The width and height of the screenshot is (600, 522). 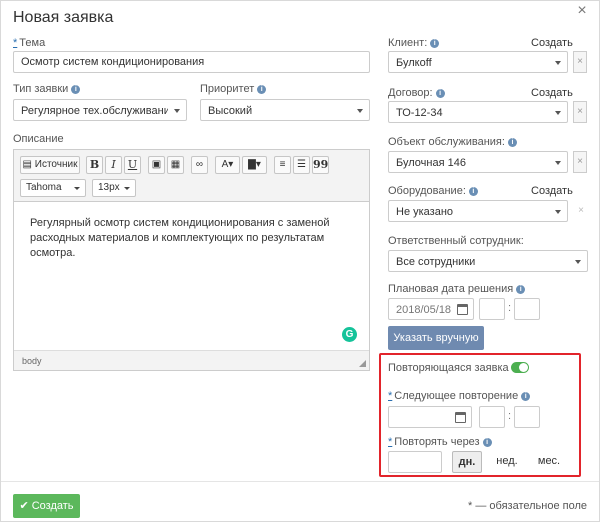 I want to click on recurring-label: Повторяющаяся заявкаi, so click(x=454, y=368).